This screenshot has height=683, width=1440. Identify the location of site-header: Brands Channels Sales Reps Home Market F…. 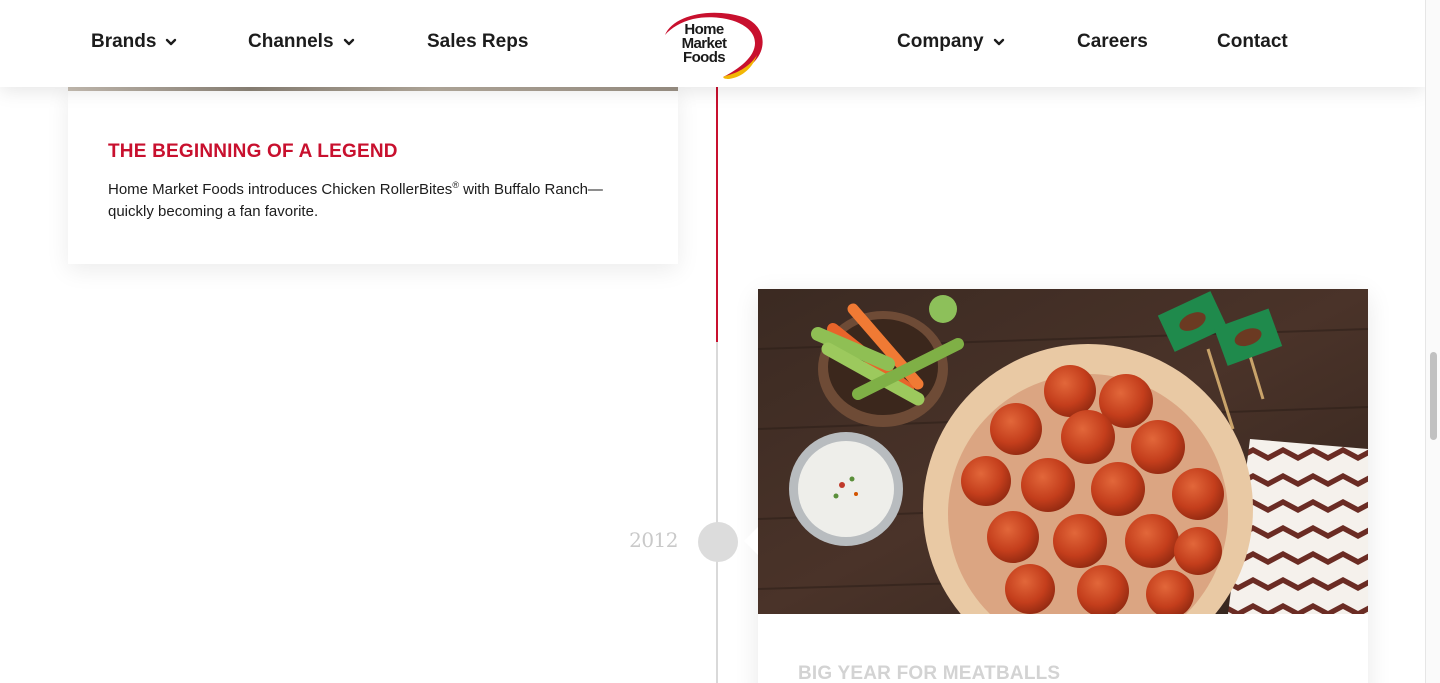
(712, 43).